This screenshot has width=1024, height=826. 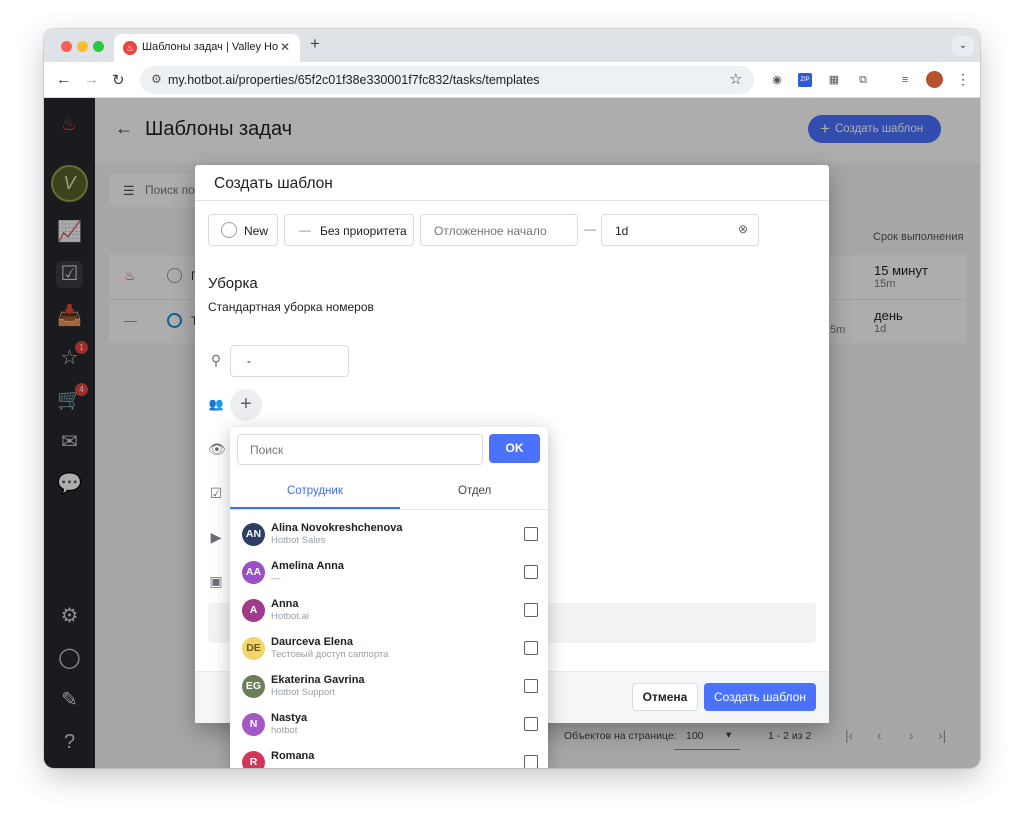 What do you see at coordinates (735, 79) in the screenshot?
I see `bookmark-star-icon: ☆` at bounding box center [735, 79].